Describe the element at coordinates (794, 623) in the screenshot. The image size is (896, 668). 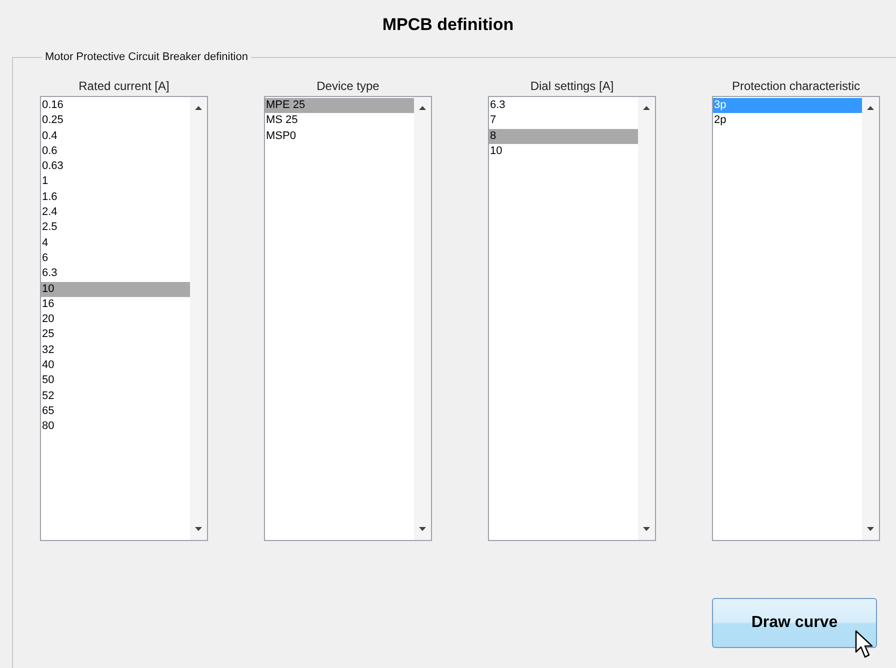
I see `draw-curve-button: Draw curve` at that location.